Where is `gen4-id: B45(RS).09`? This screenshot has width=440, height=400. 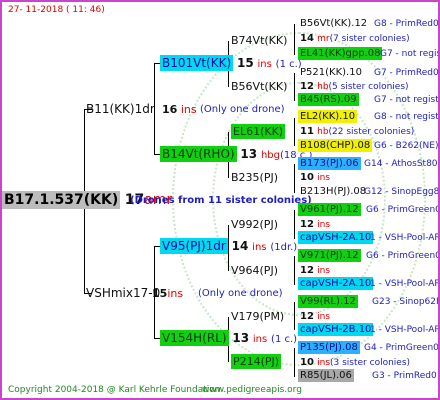 gen4-id: B45(RS).09 is located at coordinates (328, 99).